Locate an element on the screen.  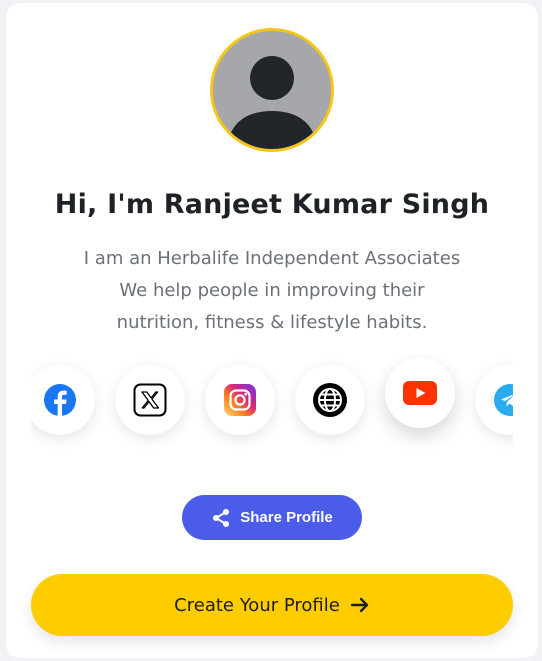
share-profile-button: Share Profile is located at coordinates (272, 517).